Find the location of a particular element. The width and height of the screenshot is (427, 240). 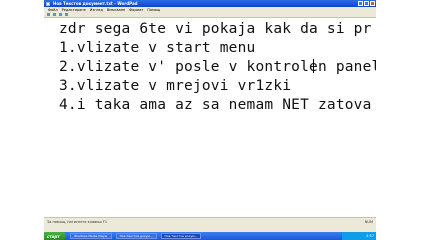

document-line-3: 2.vlizate v' posle v kontrolen panel is located at coordinates (217, 67).